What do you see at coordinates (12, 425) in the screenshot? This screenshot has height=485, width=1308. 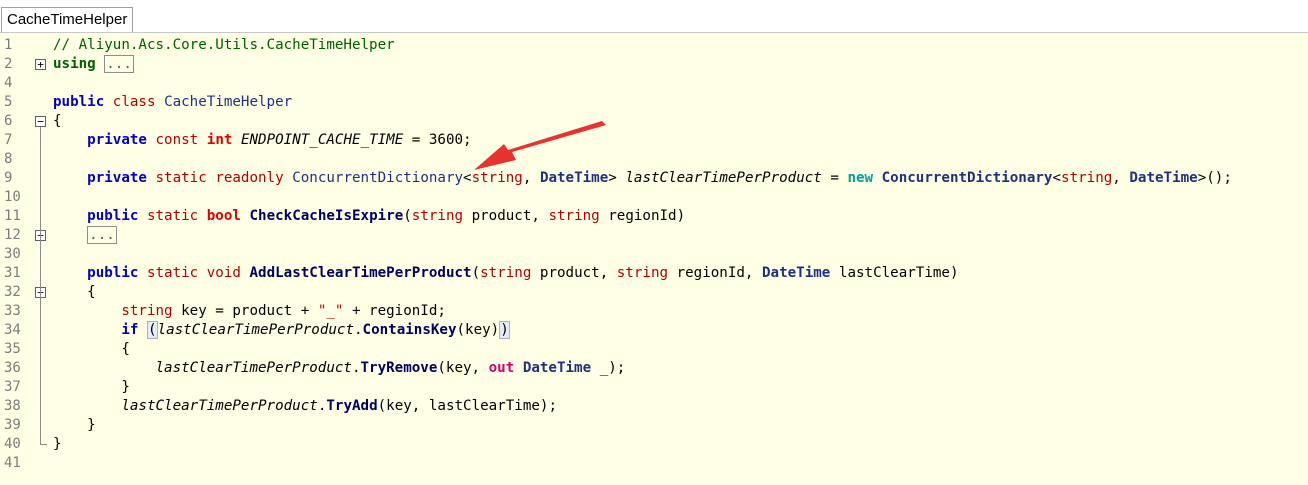 I see `line-number: 39` at bounding box center [12, 425].